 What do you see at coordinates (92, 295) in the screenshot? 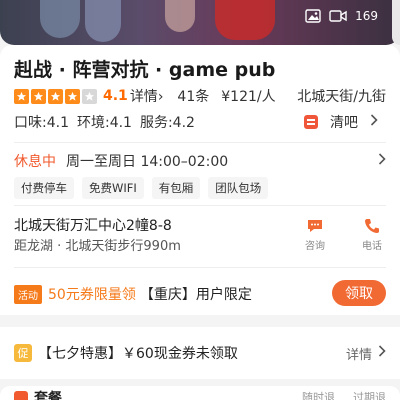
I see `coupon-amount: 50元券限量领` at bounding box center [92, 295].